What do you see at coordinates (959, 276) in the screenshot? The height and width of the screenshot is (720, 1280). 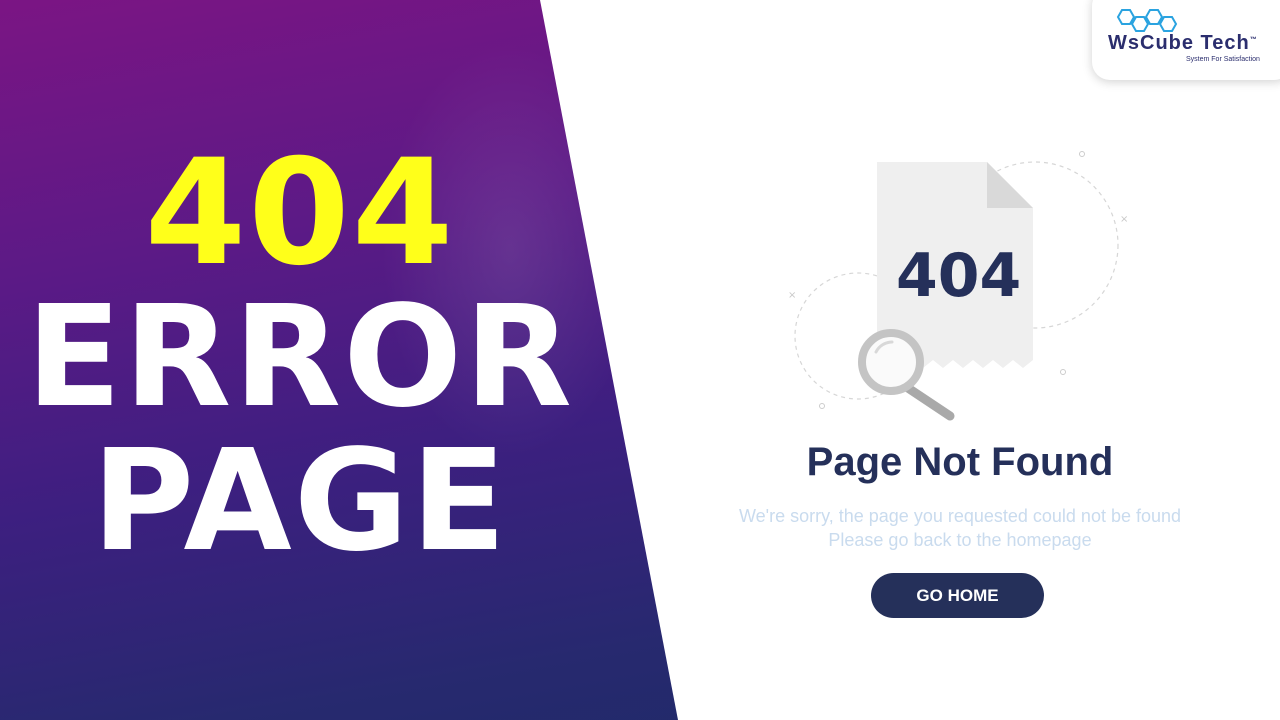 I see `document-404-text: 404` at bounding box center [959, 276].